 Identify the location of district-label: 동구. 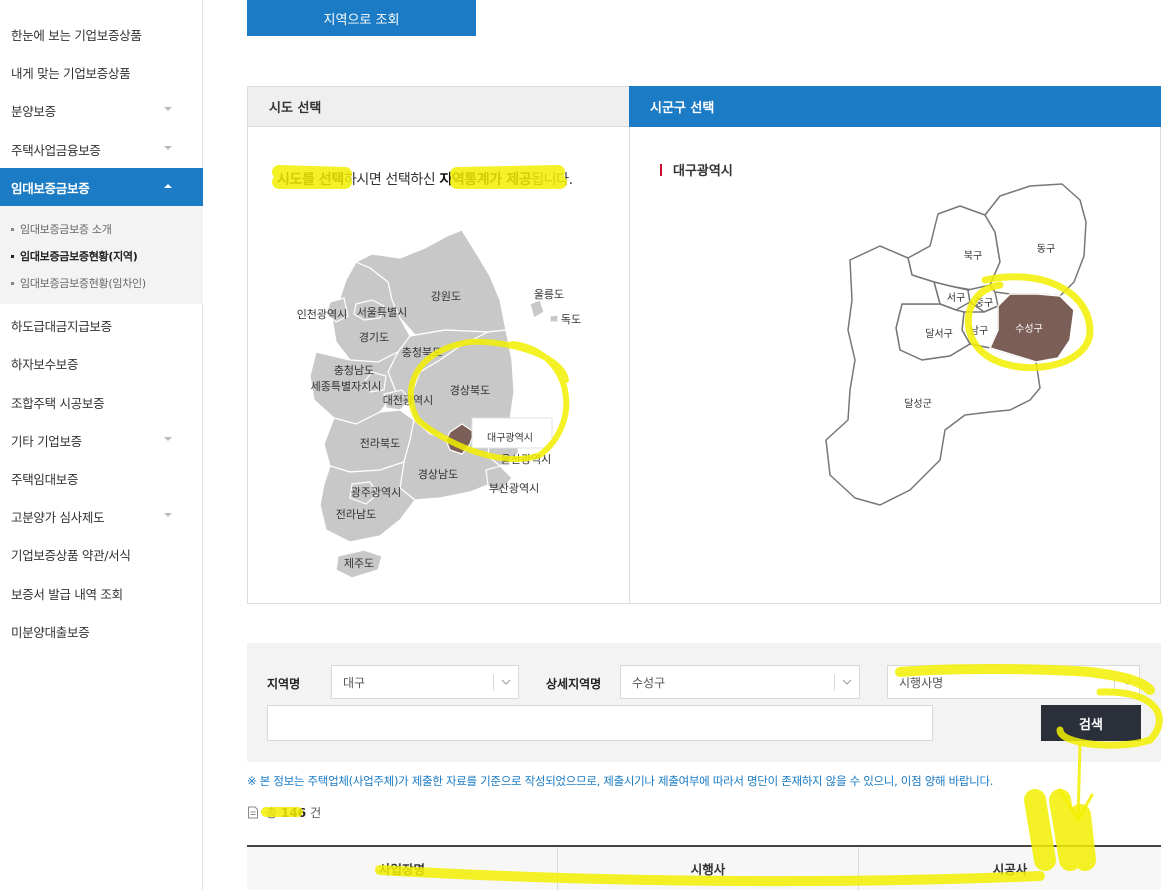
(1046, 249).